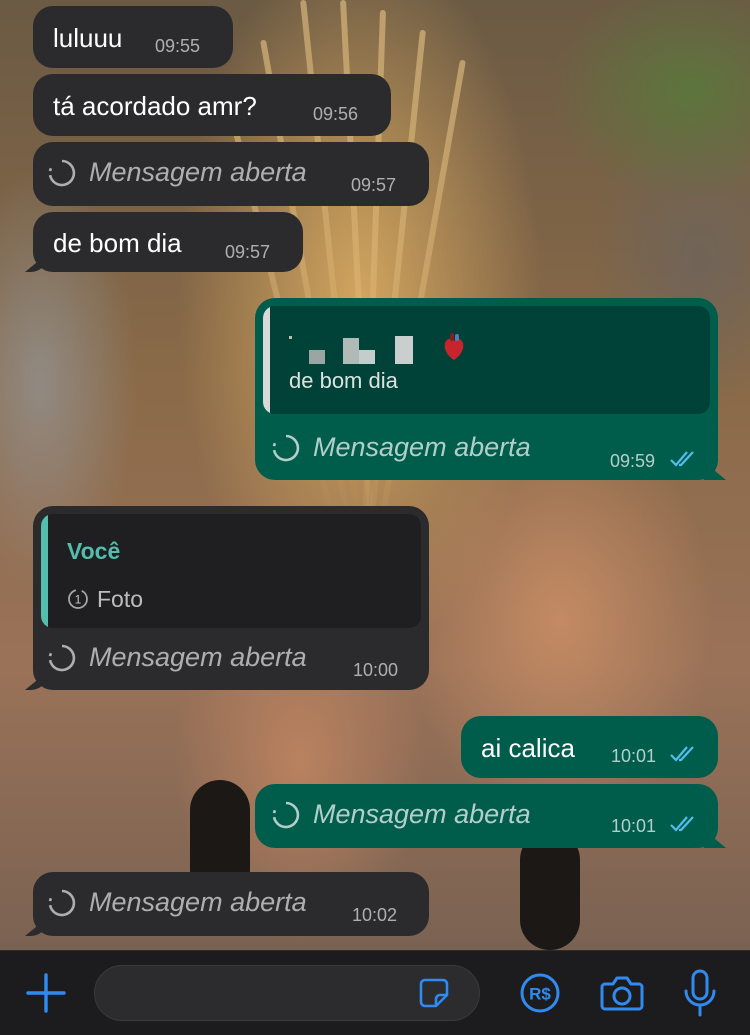 The height and width of the screenshot is (1035, 750). Describe the element at coordinates (120, 599) in the screenshot. I see `quote-media-label: Foto` at that location.